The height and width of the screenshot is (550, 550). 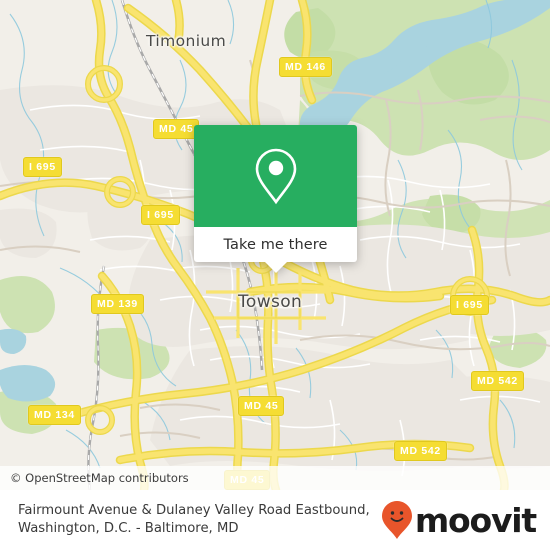 What do you see at coordinates (117, 304) in the screenshot?
I see `route-shield-md-139: MD 139` at bounding box center [117, 304].